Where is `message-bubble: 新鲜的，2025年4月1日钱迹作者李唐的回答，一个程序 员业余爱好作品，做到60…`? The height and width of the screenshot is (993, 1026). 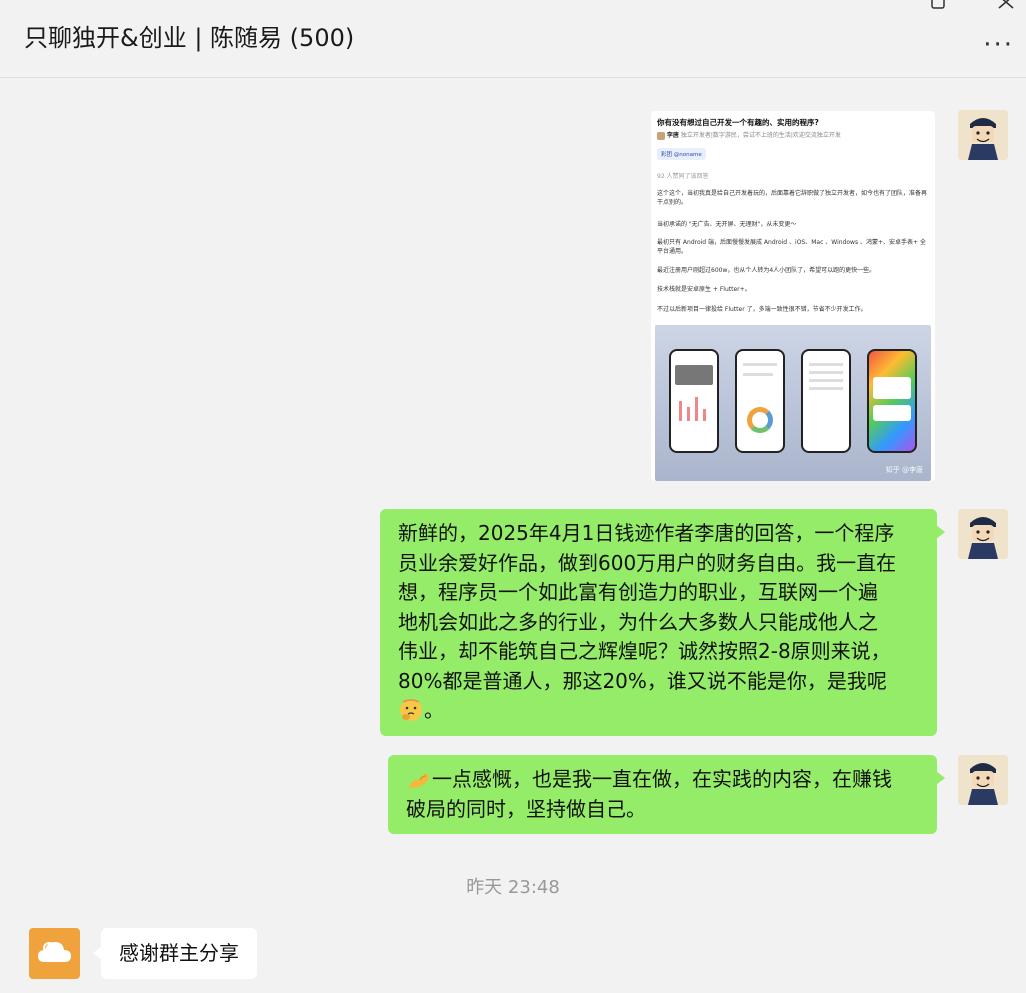 message-bubble: 新鲜的，2025年4月1日钱迹作者李唐的回答，一个程序 员业余爱好作品，做到60… is located at coordinates (662, 622).